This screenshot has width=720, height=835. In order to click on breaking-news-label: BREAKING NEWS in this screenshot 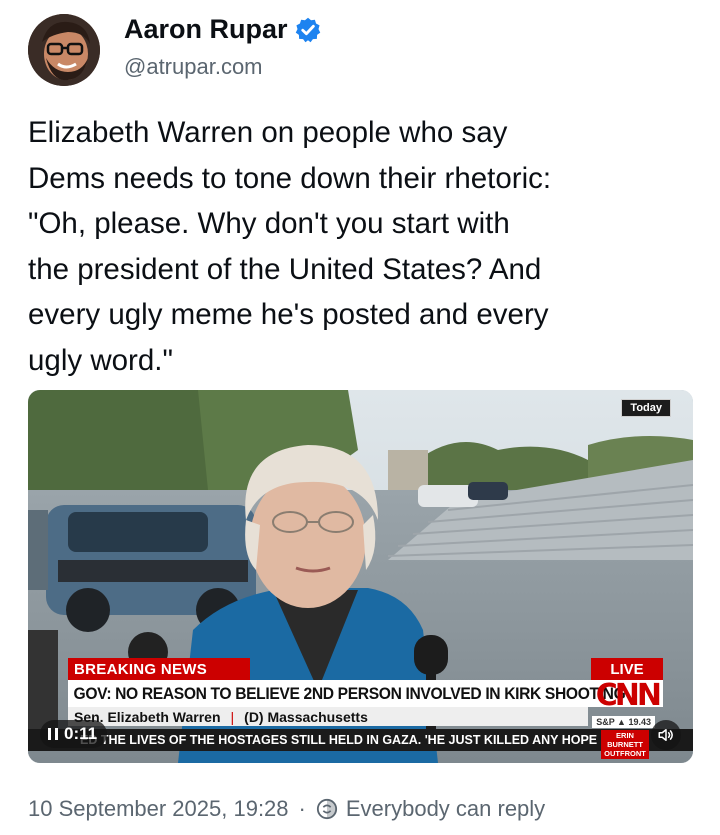, I will do `click(159, 669)`.